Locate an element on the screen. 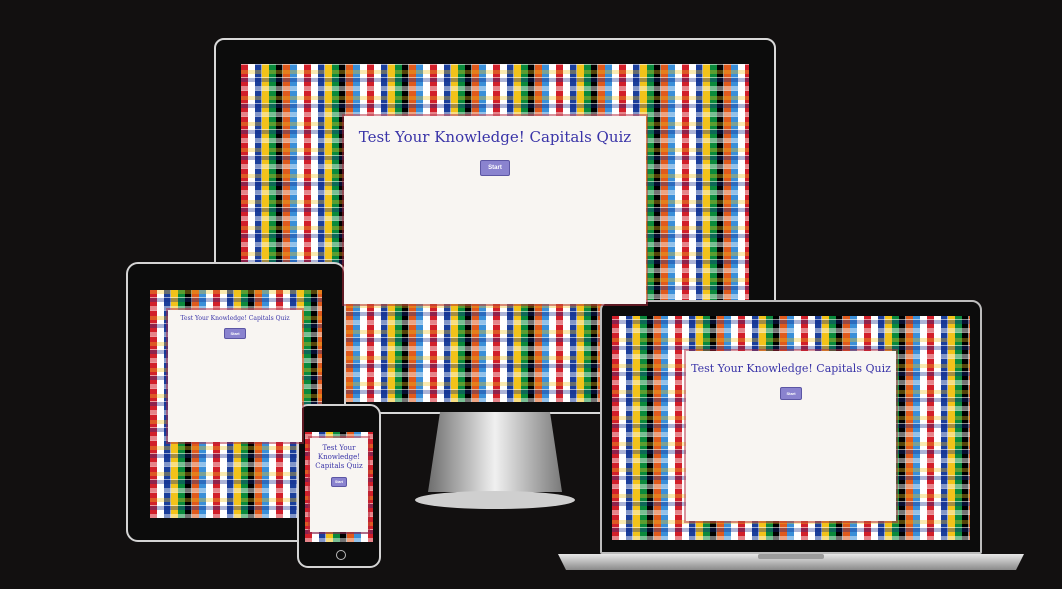 The image size is (1062, 589). quiz-title-line-1: Test Your is located at coordinates (339, 448).